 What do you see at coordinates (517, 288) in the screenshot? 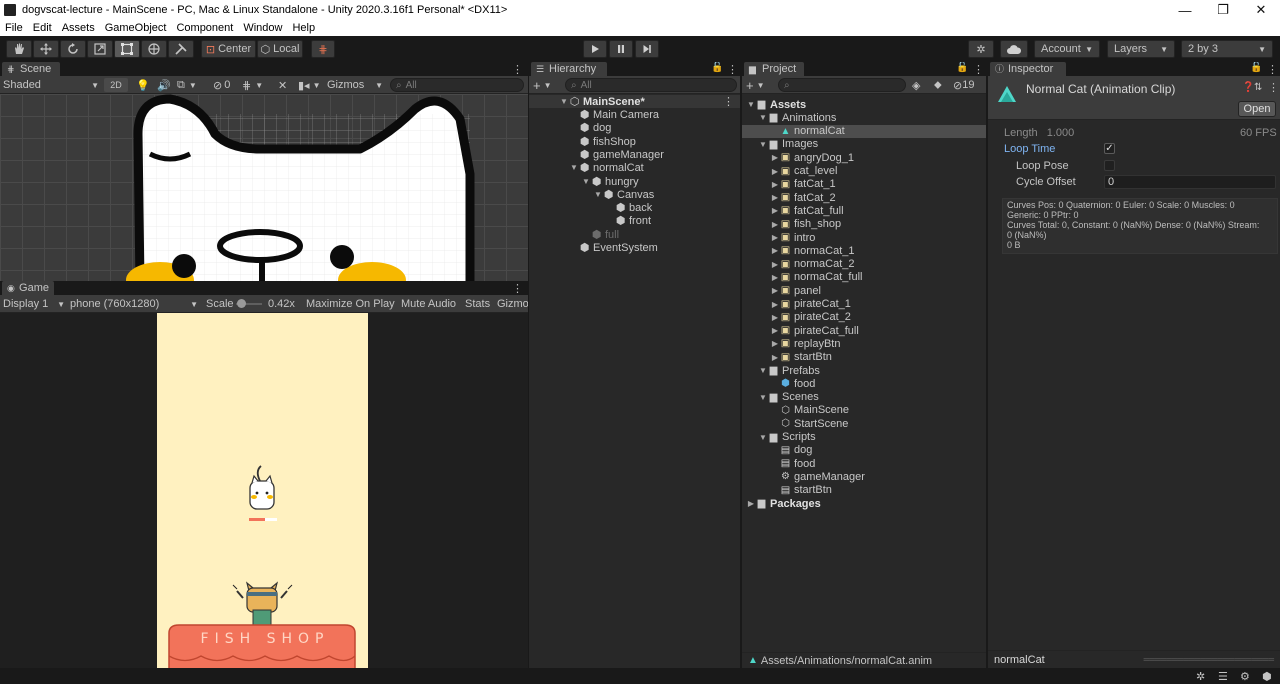
I see `game-kebab-icon: ⋮` at bounding box center [517, 288].